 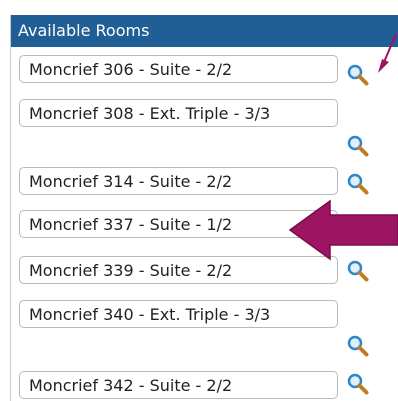 I want to click on room-option-339: Moncrief 339 - Suite - 2/2, so click(x=178, y=270).